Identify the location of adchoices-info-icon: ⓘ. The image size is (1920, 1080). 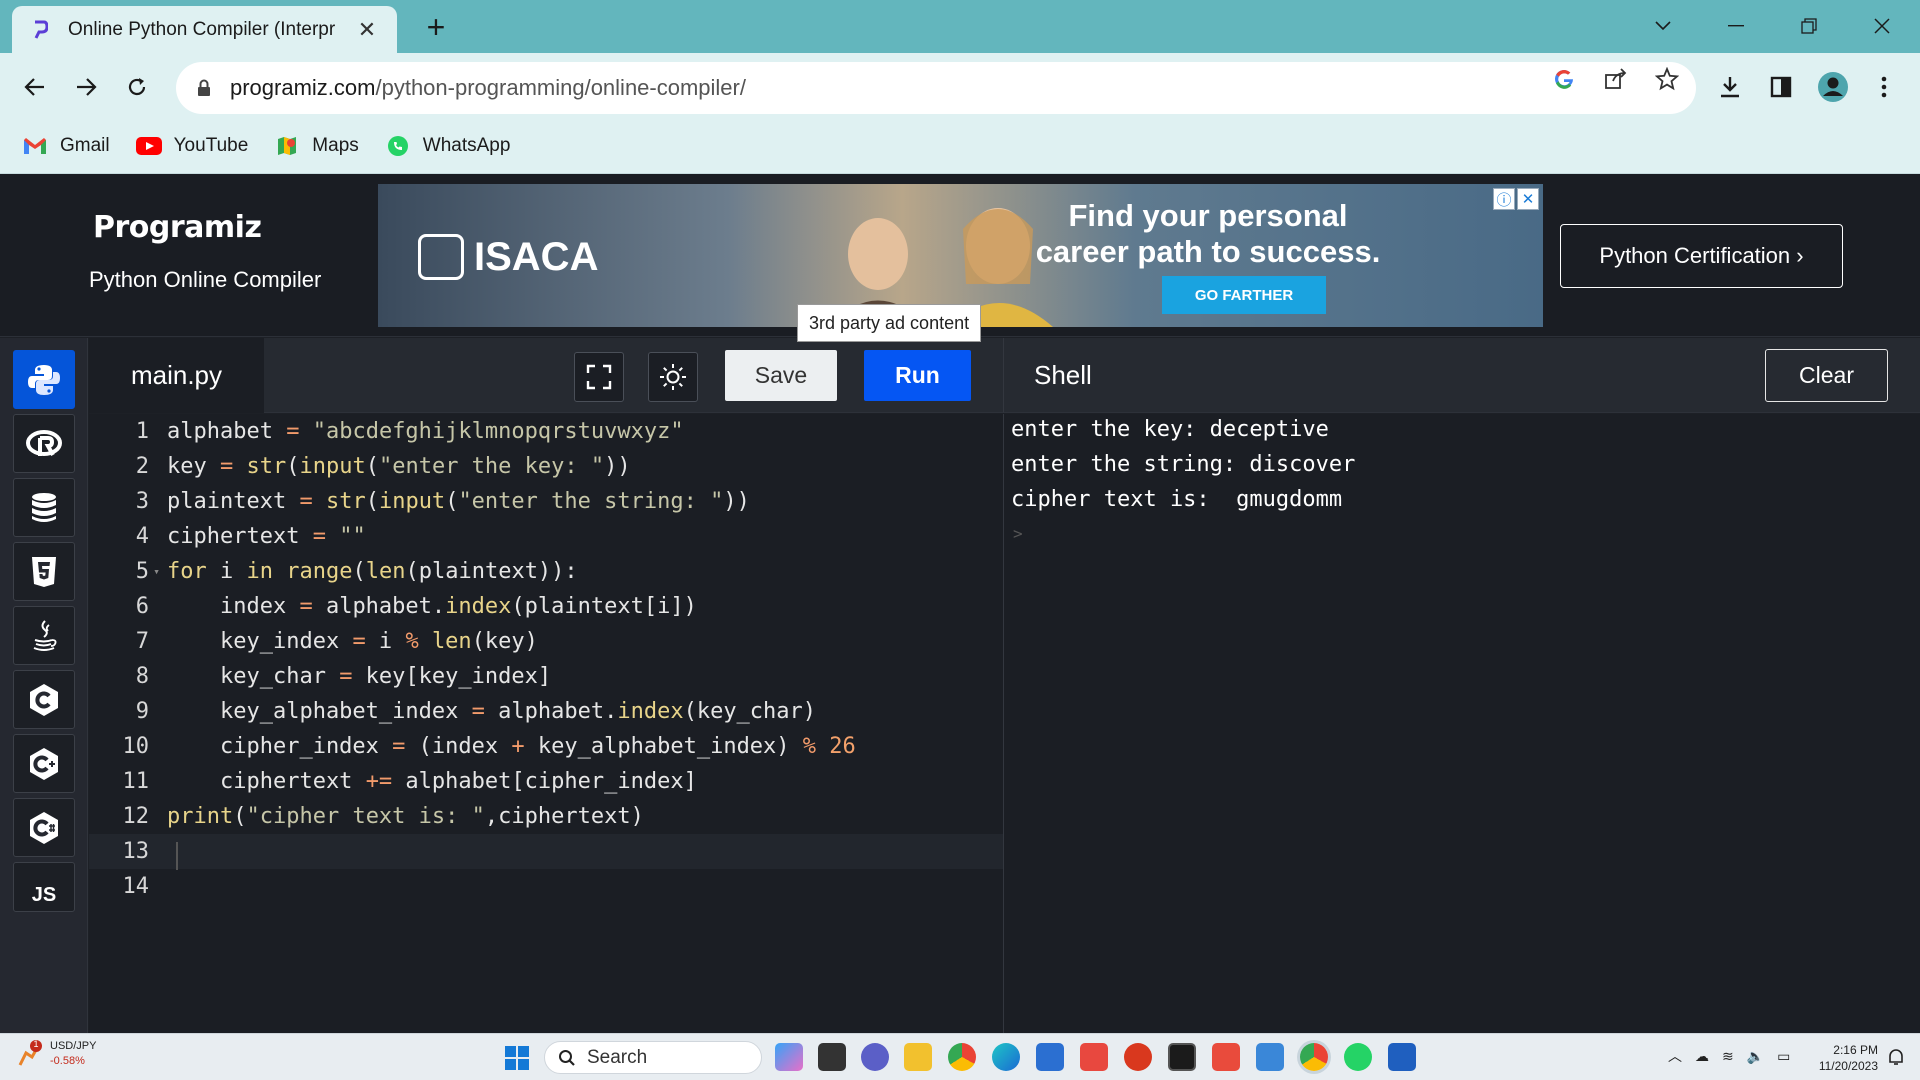
(1504, 199).